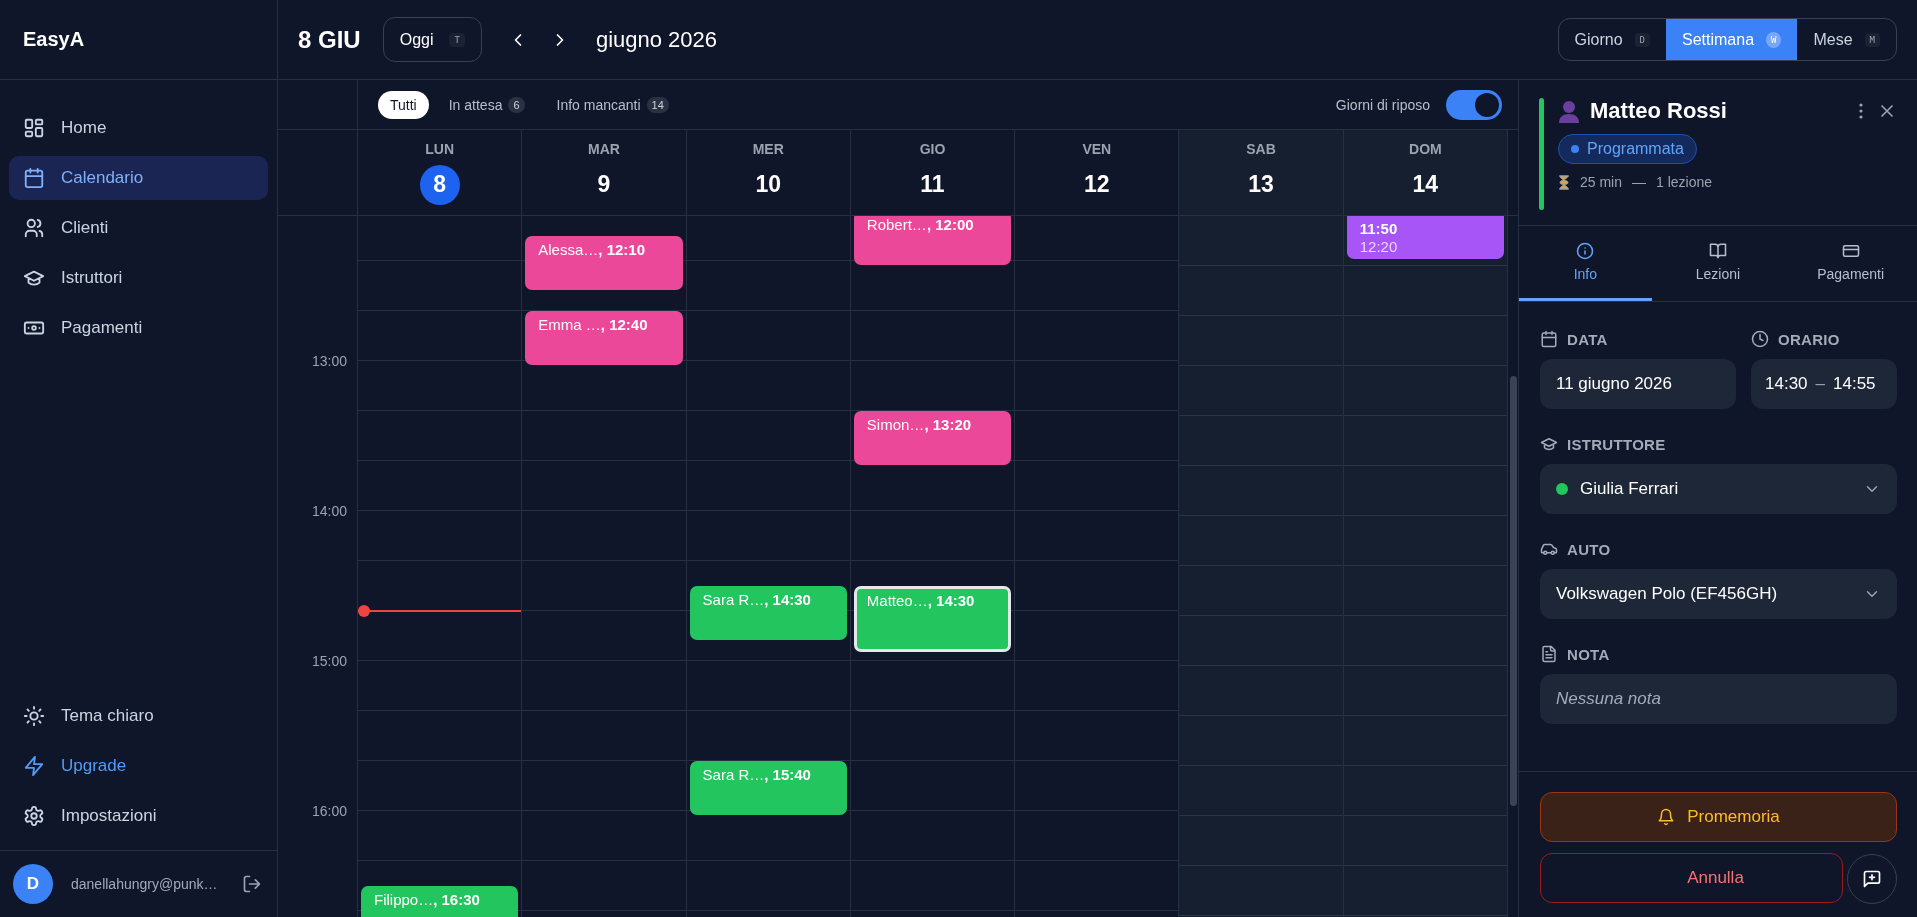  Describe the element at coordinates (1691, 878) in the screenshot. I see `cancel-button: Annulla` at that location.